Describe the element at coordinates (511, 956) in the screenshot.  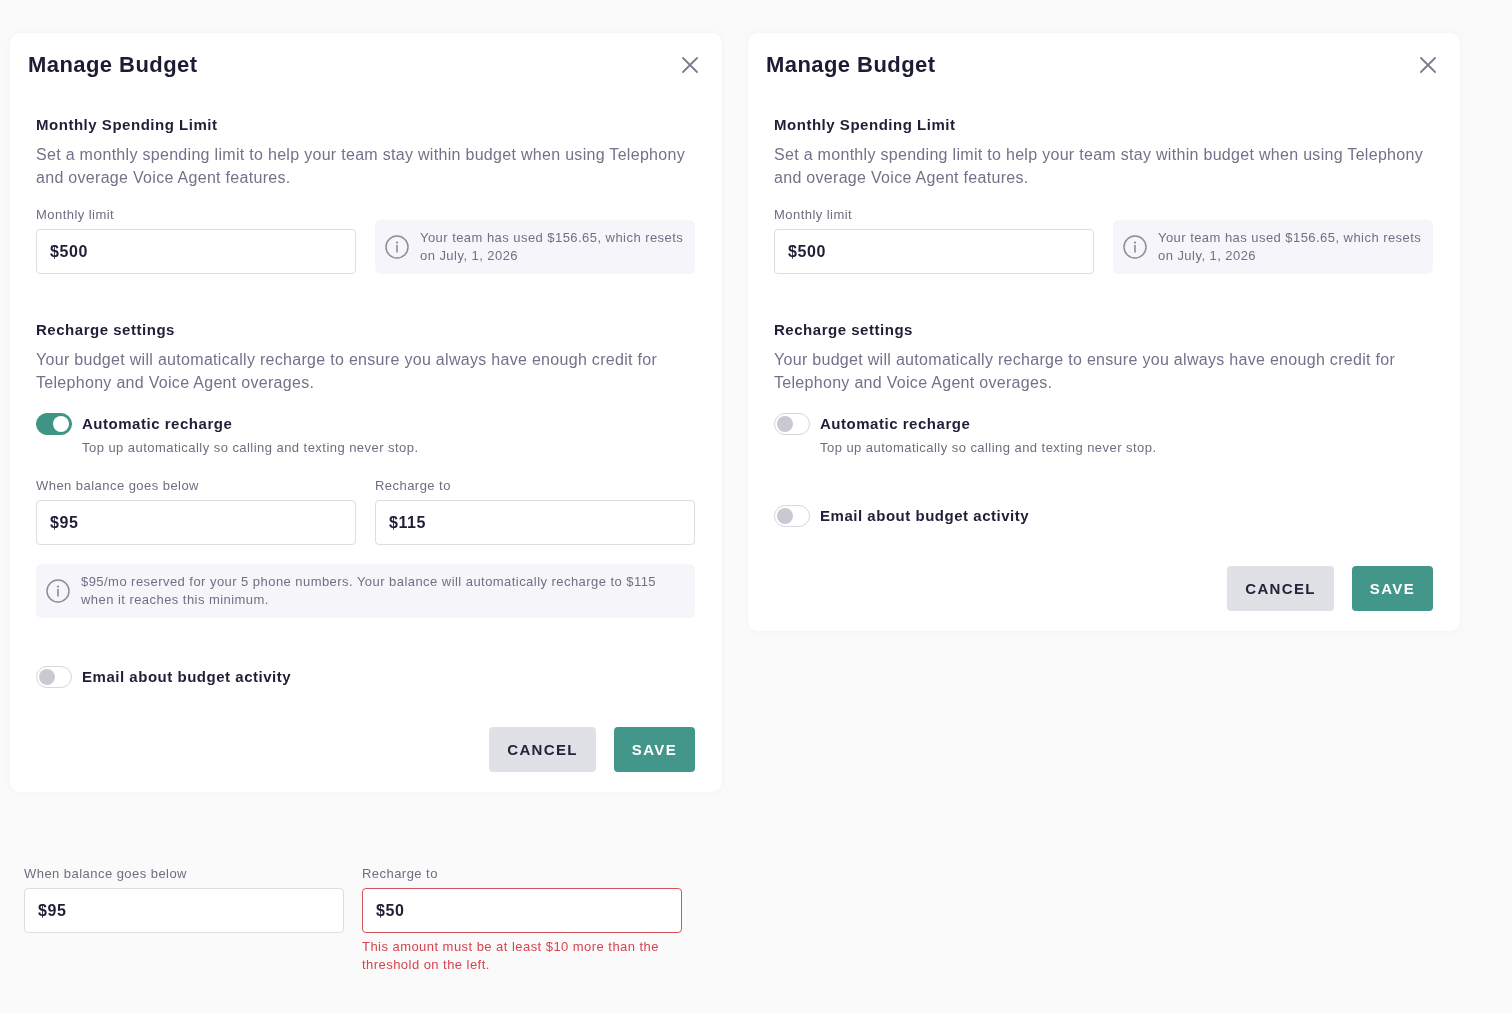
I see `error-message: This amount must be at least $10 more than the threshold on the left.` at that location.